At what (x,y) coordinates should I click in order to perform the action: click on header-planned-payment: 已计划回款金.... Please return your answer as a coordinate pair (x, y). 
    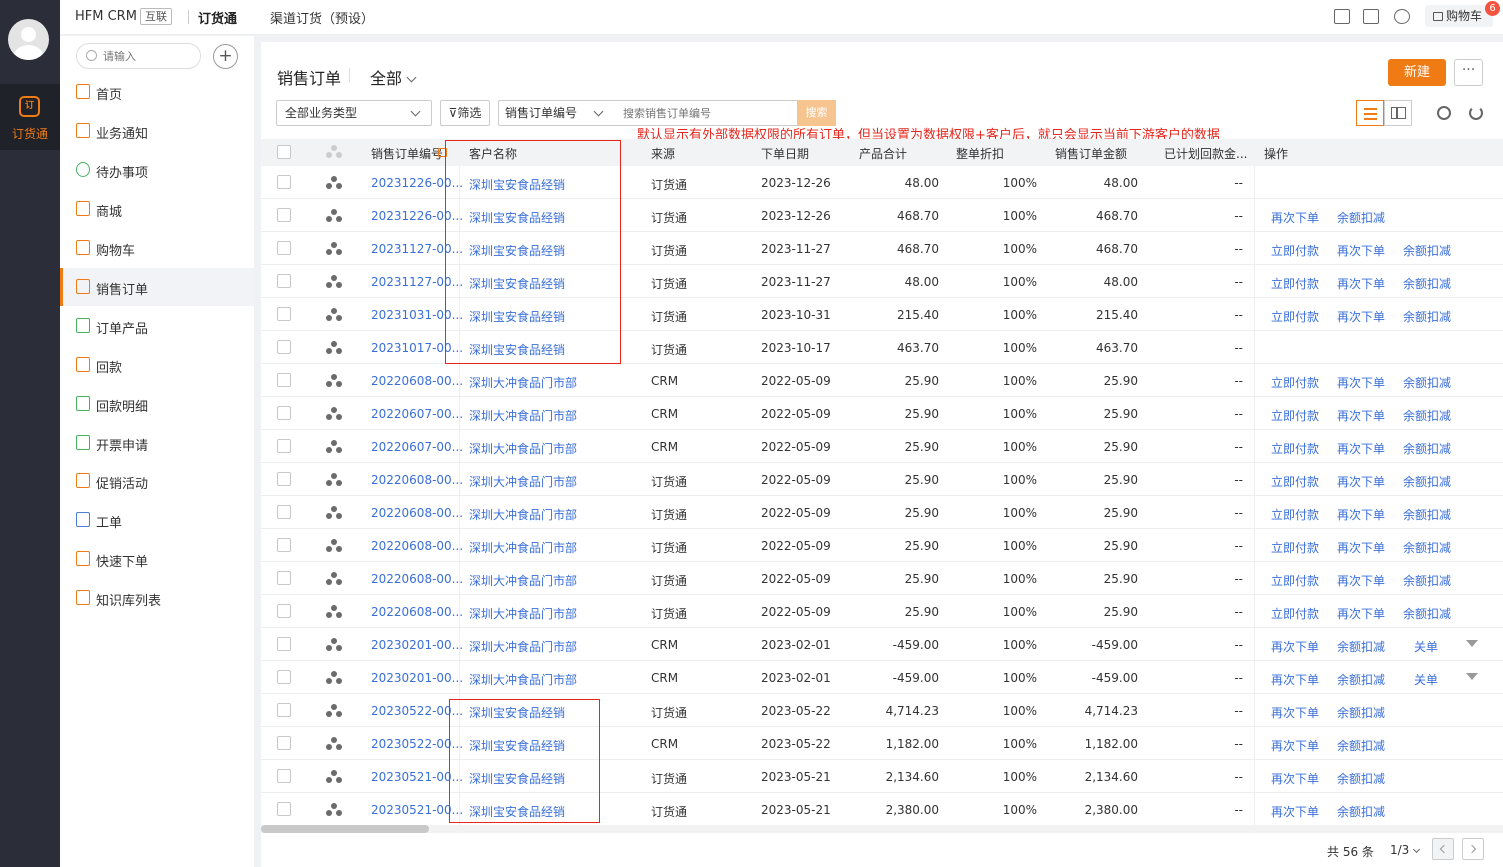
    Looking at the image, I should click on (1205, 153).